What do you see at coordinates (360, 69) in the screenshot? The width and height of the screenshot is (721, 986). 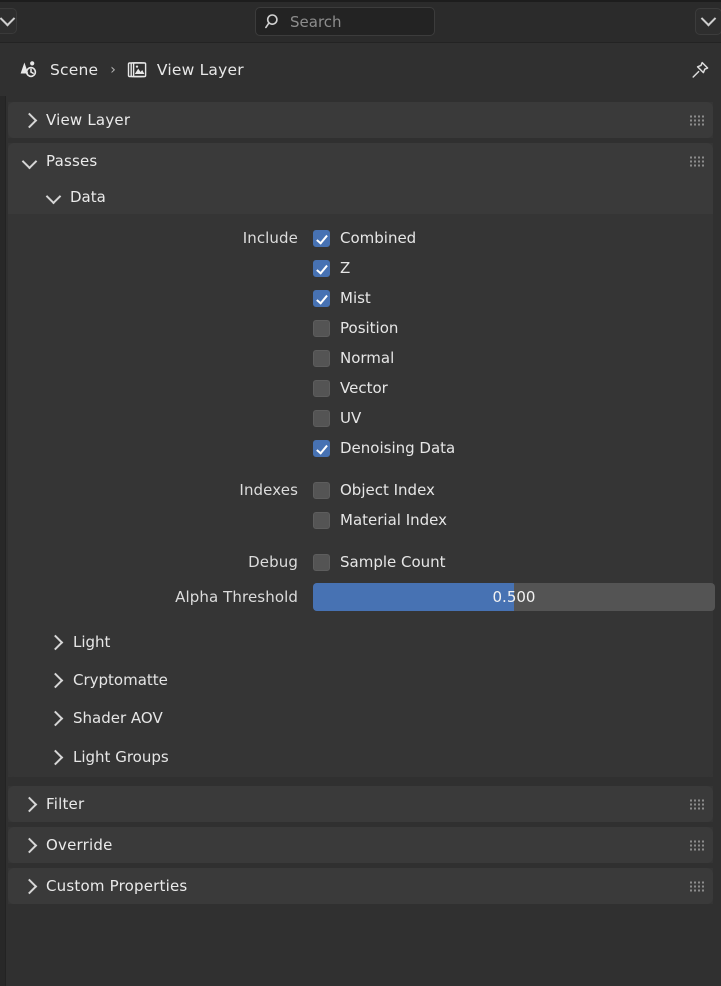 I see `breadcrumb: Scene › View Layer` at bounding box center [360, 69].